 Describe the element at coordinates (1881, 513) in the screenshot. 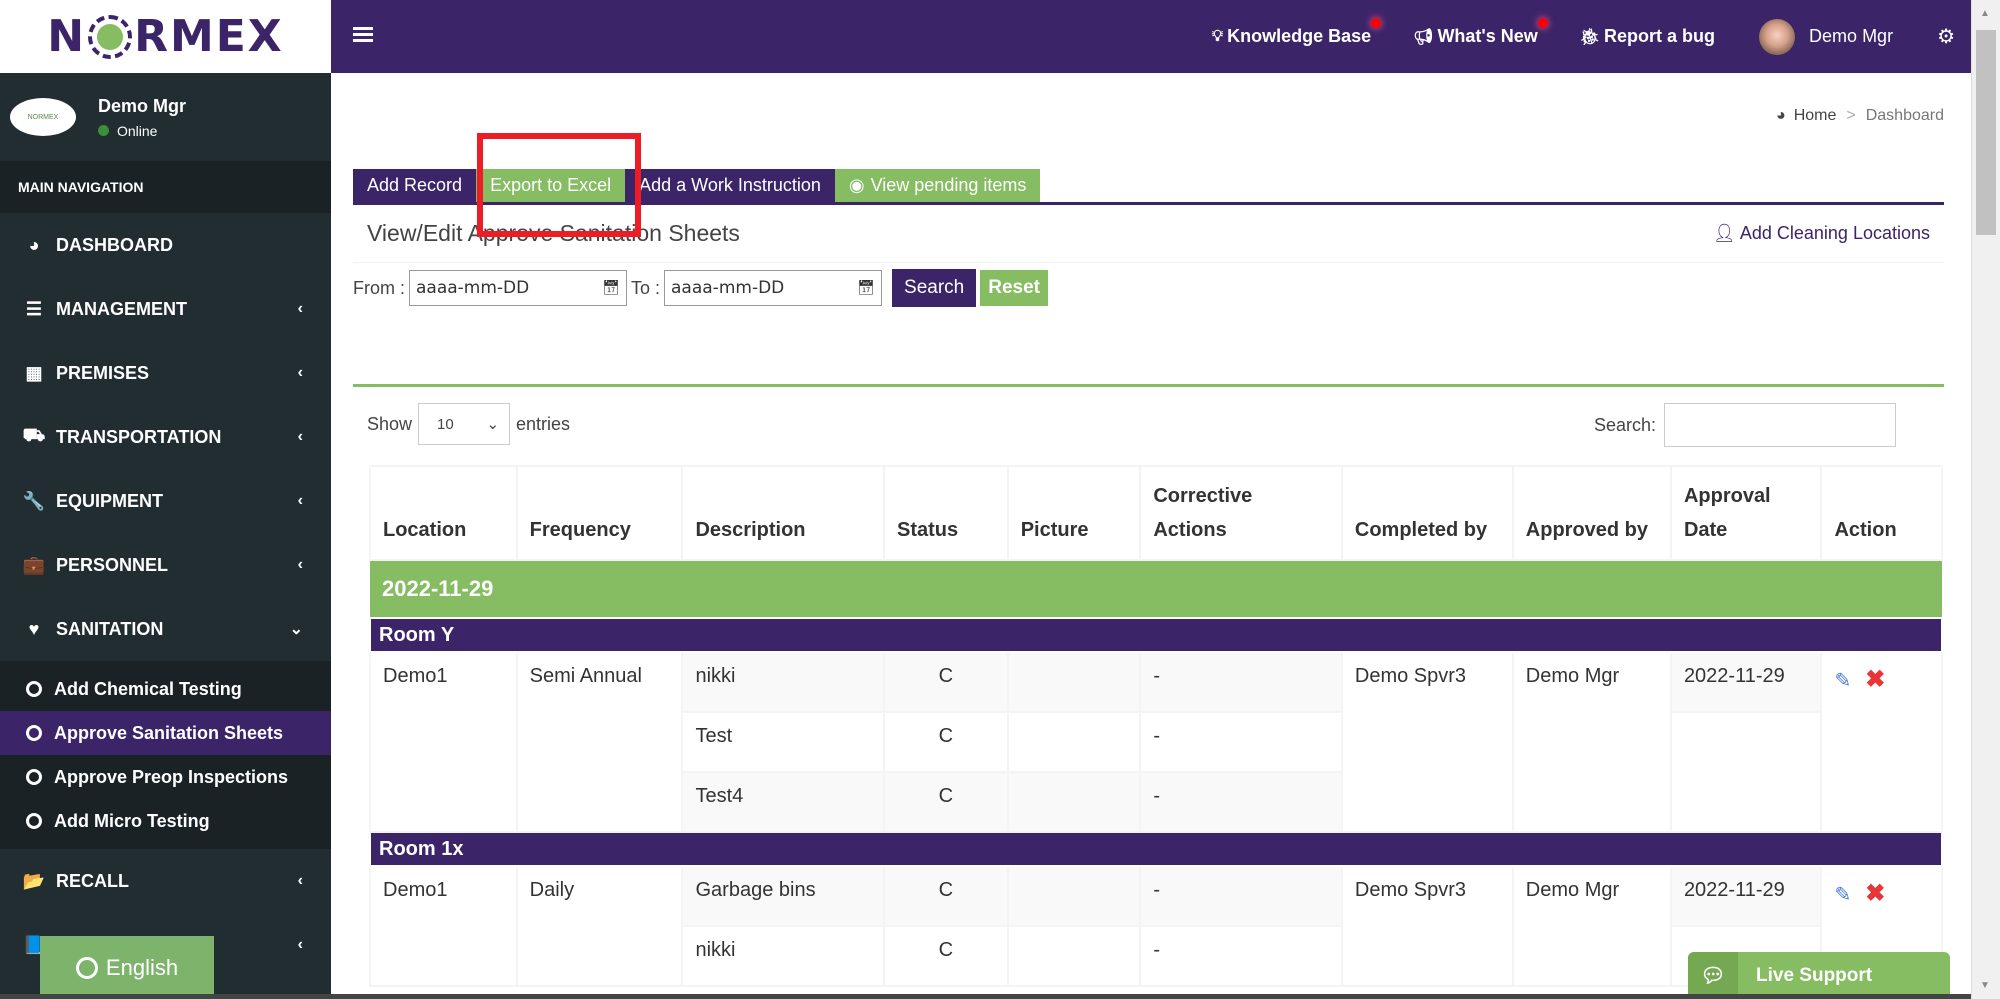

I see `column-header: Action` at that location.